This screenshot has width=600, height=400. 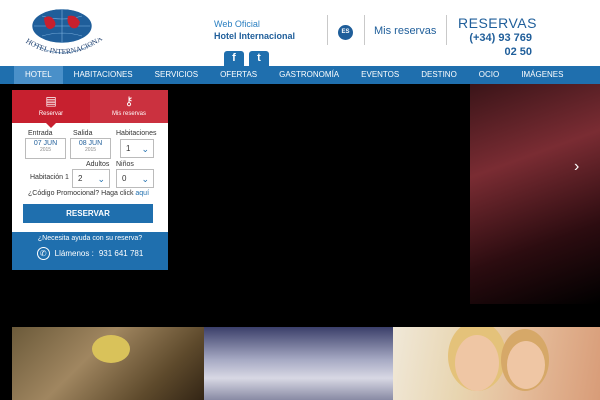 I want to click on official-web-text: Web Oficial Hotel Internacional, so click(x=254, y=30).